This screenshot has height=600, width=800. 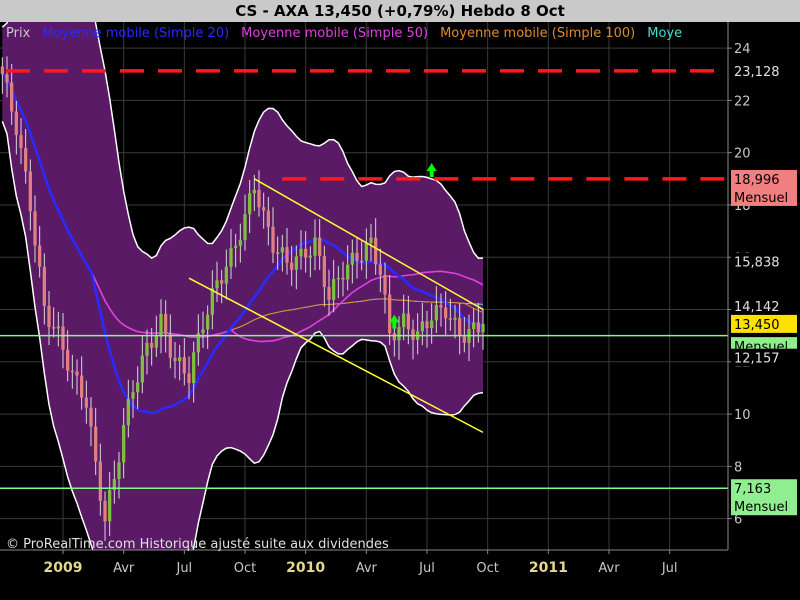 What do you see at coordinates (738, 467) in the screenshot?
I see `price-tick-label: 8` at bounding box center [738, 467].